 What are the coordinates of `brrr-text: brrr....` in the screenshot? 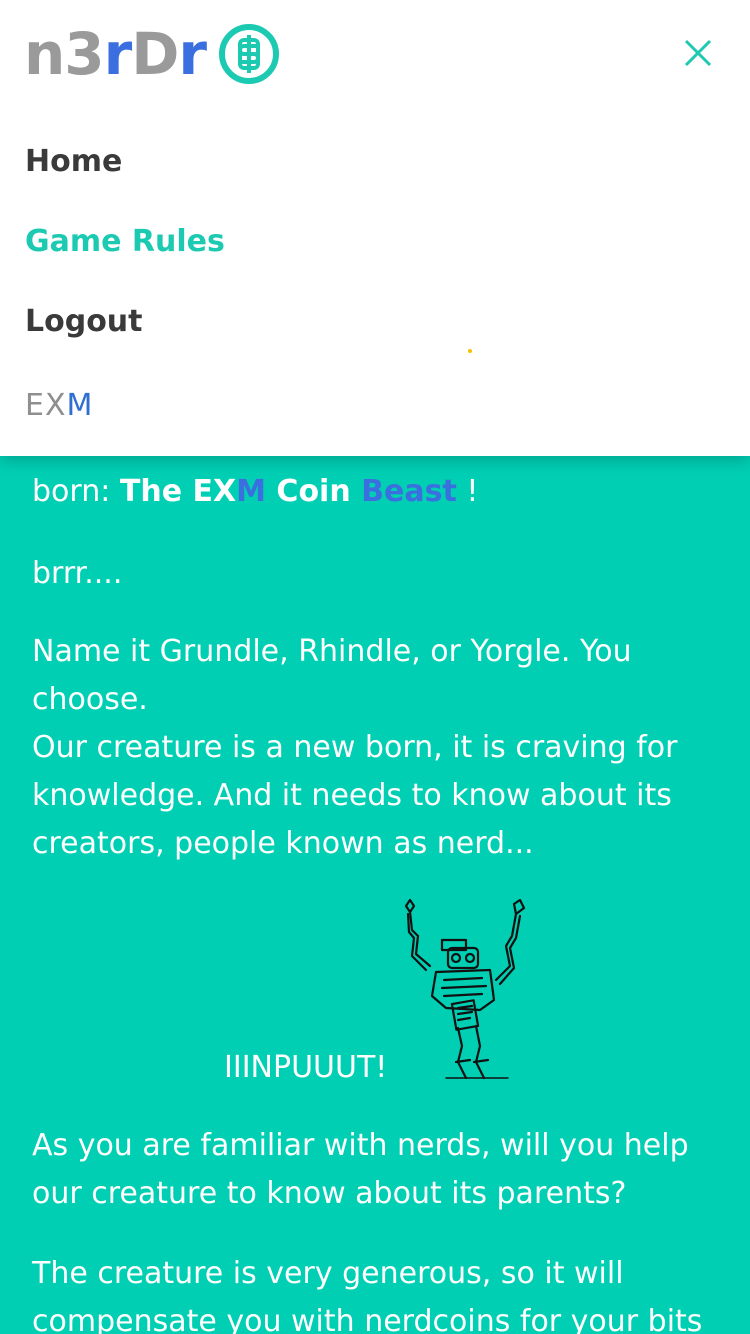 It's located at (77, 573).